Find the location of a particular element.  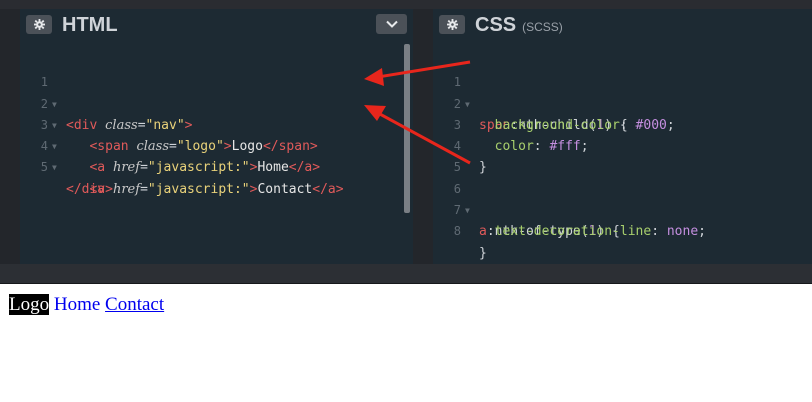

panel-divider is located at coordinates (423, 136).